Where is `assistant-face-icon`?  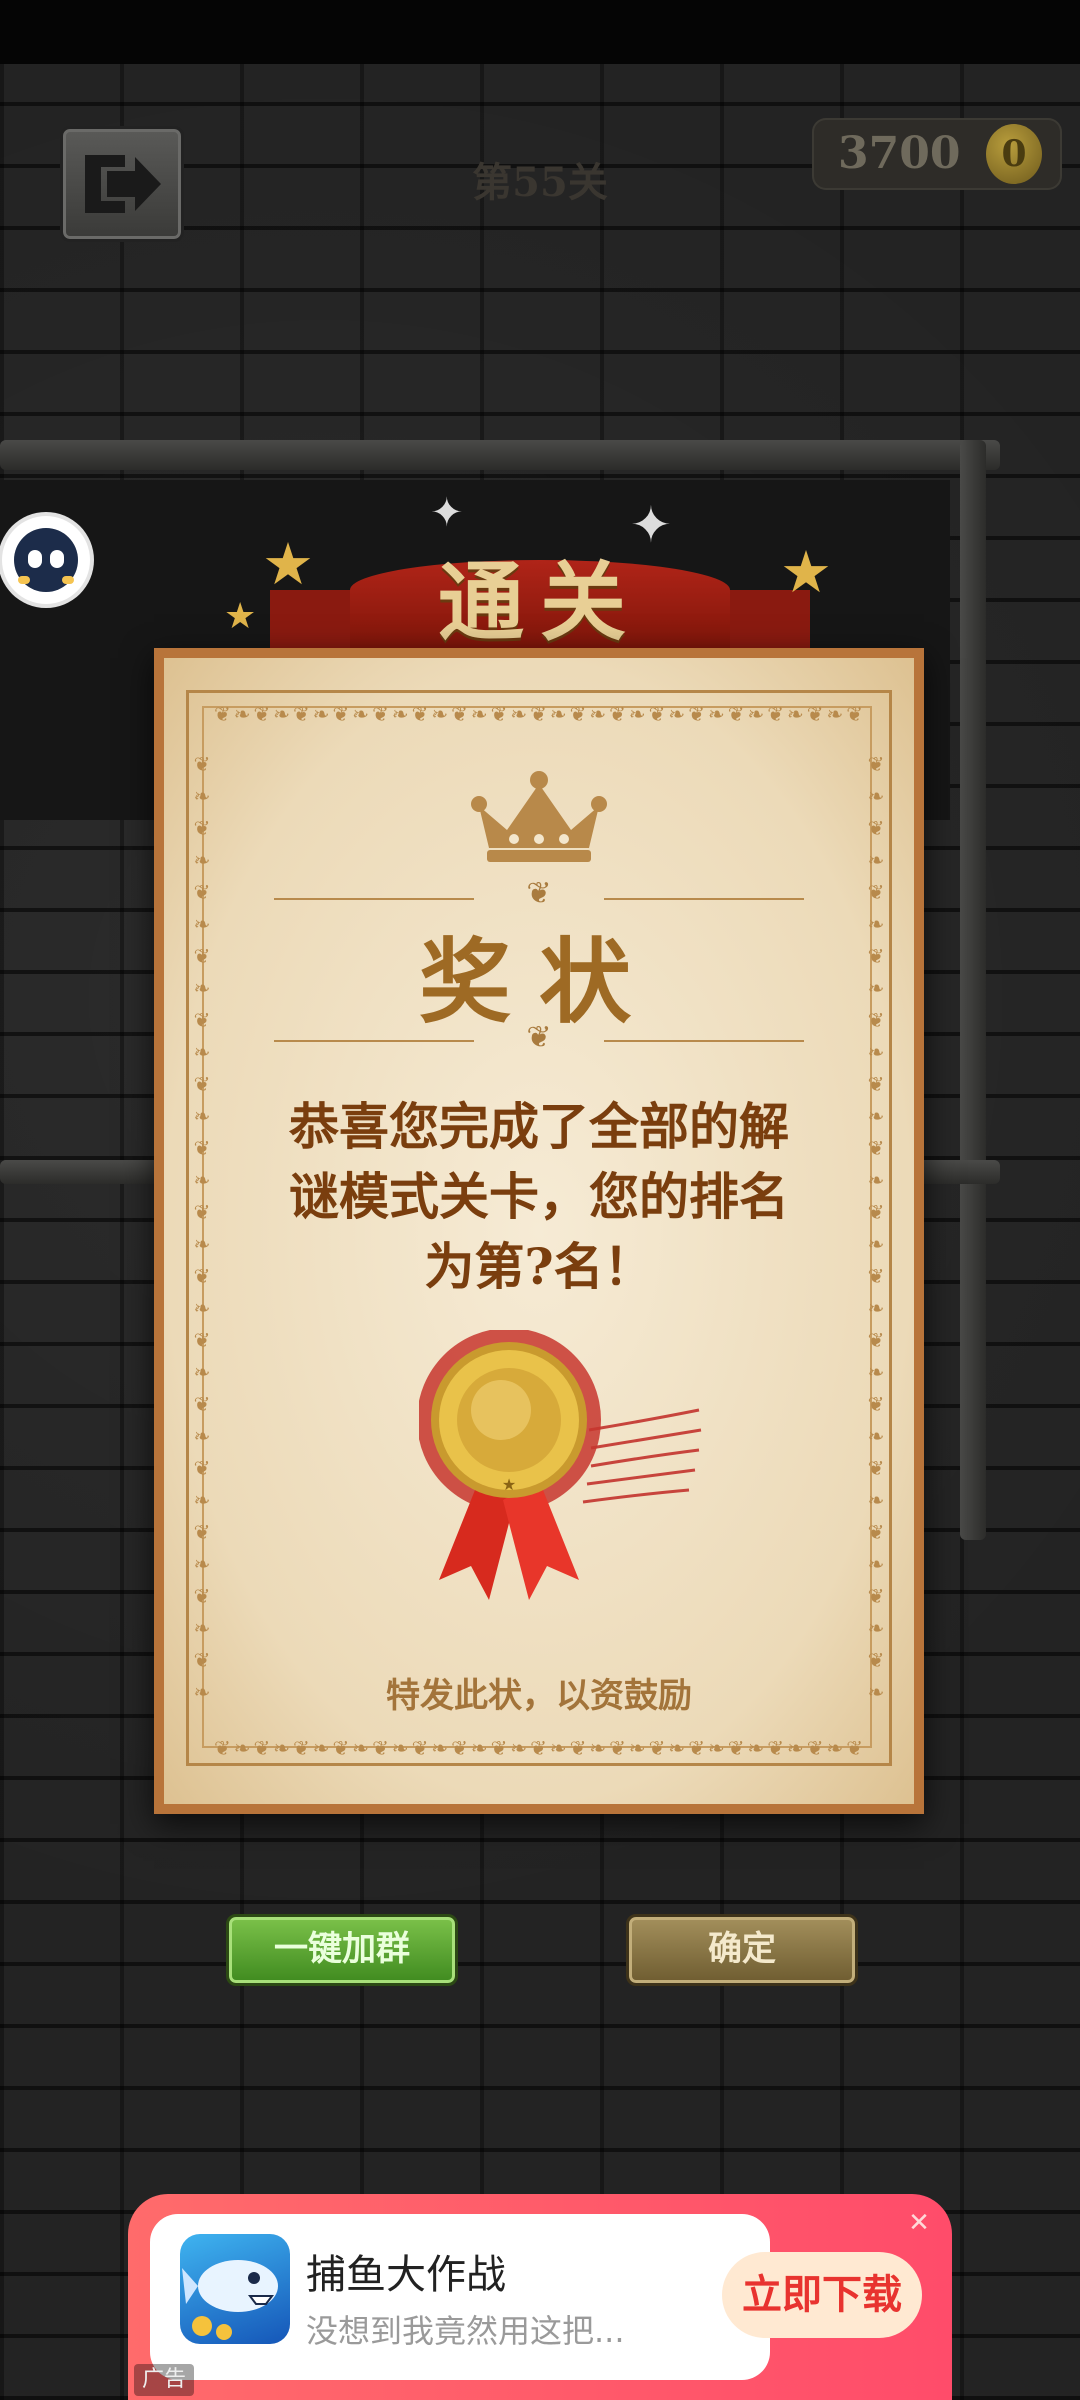 assistant-face-icon is located at coordinates (46, 560).